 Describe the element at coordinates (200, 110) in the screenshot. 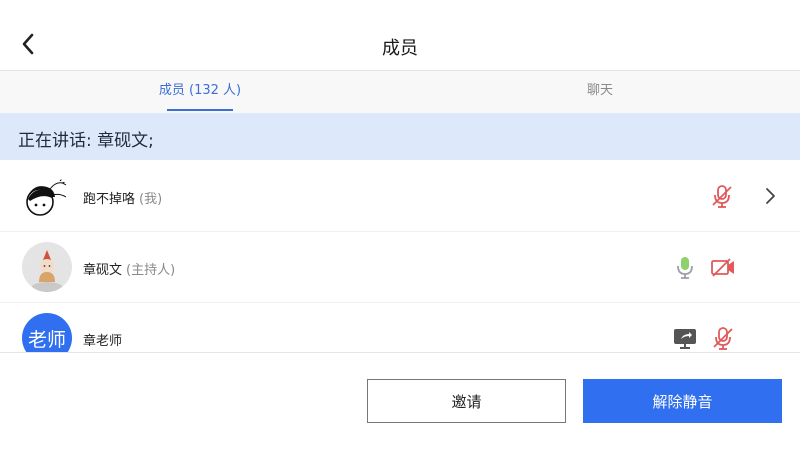

I see `active-tab-indicator` at that location.